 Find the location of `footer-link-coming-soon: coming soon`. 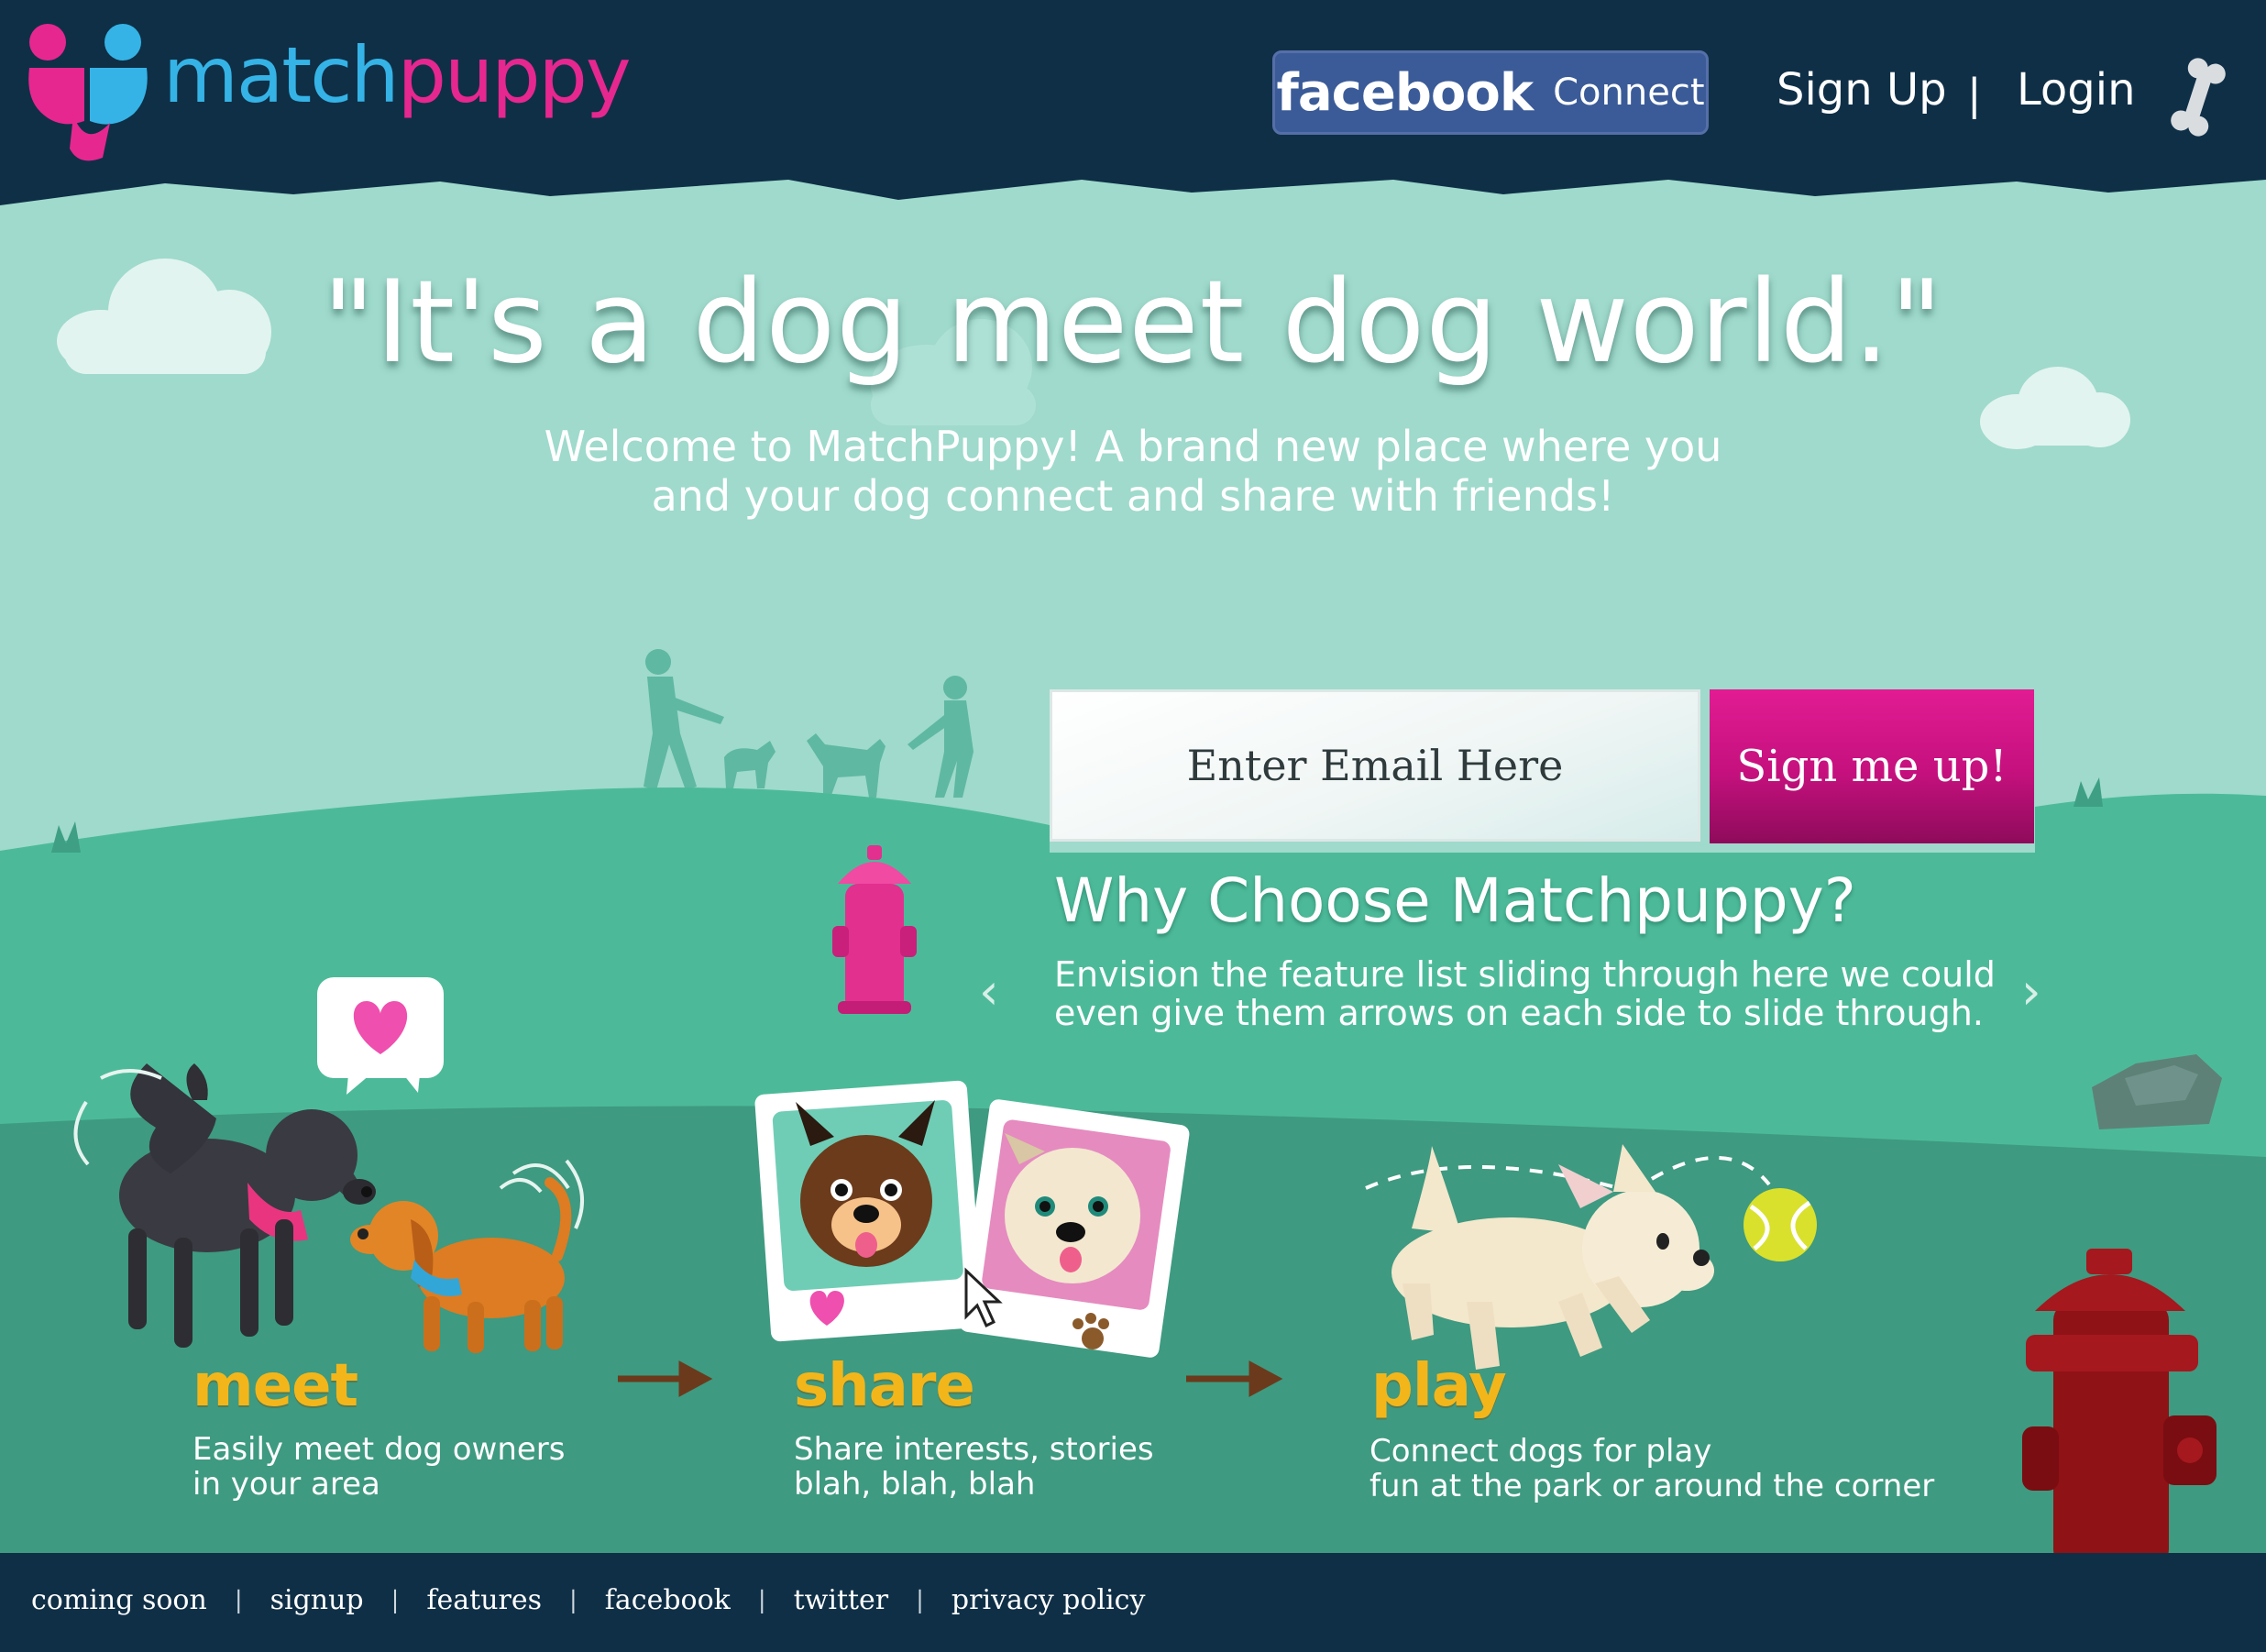

footer-link-coming-soon: coming soon is located at coordinates (119, 1600).